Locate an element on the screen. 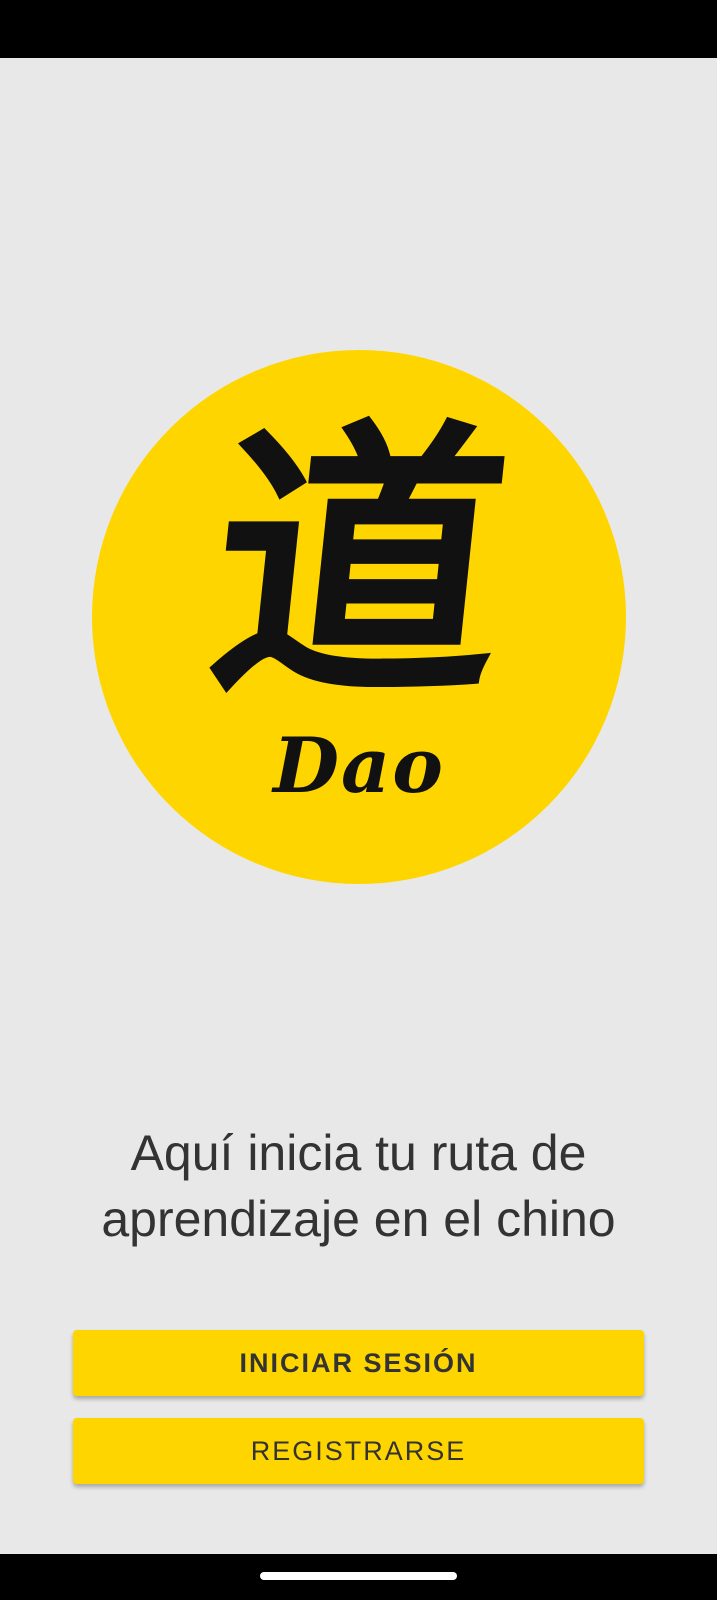 Image resolution: width=717 pixels, height=1600 pixels. logo-glyph: 道 is located at coordinates (359, 565).